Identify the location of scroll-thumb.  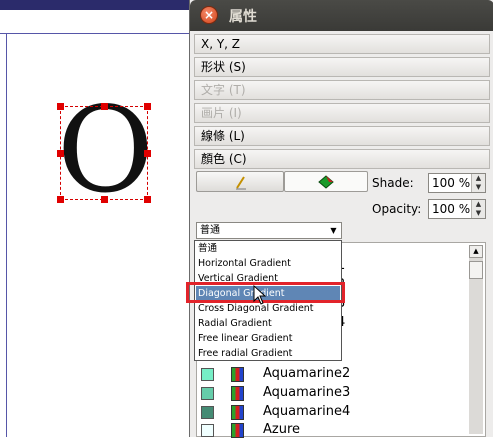
(476, 270).